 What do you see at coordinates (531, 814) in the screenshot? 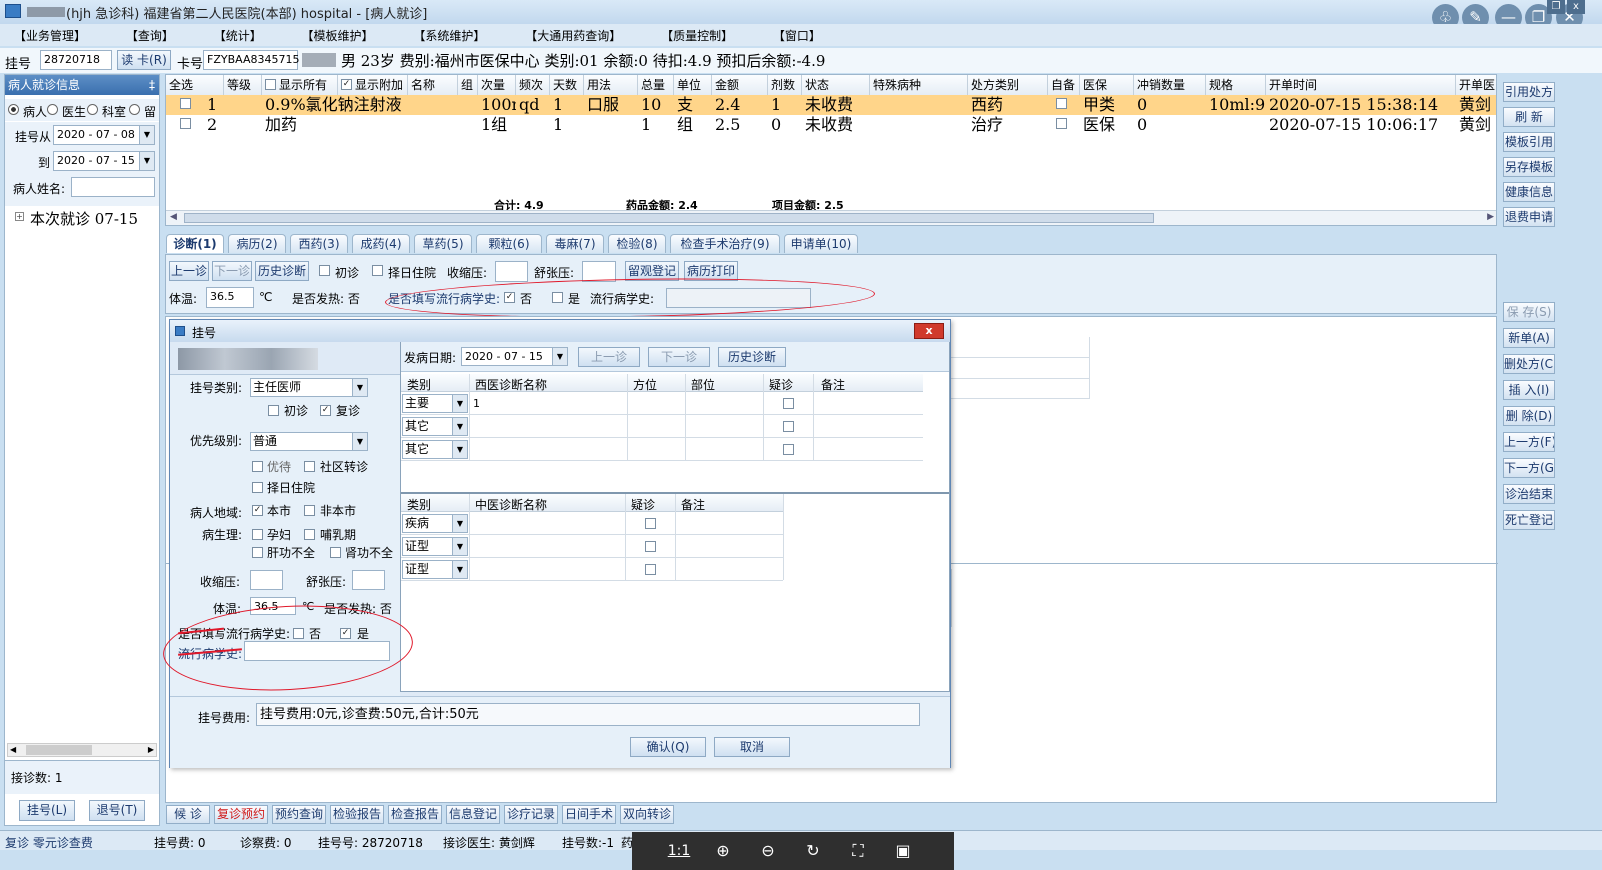
I see `tab-treatment-record: 诊疗记录` at bounding box center [531, 814].